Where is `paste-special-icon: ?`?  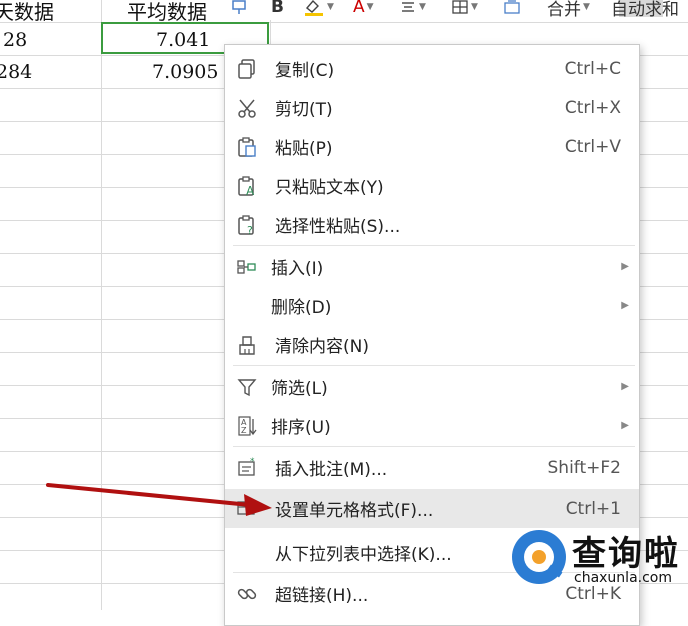 paste-special-icon: ? is located at coordinates (247, 225).